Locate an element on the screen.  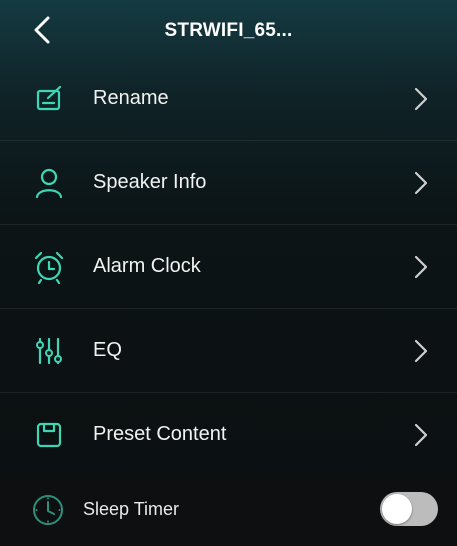
chevron-left-icon is located at coordinates (42, 30).